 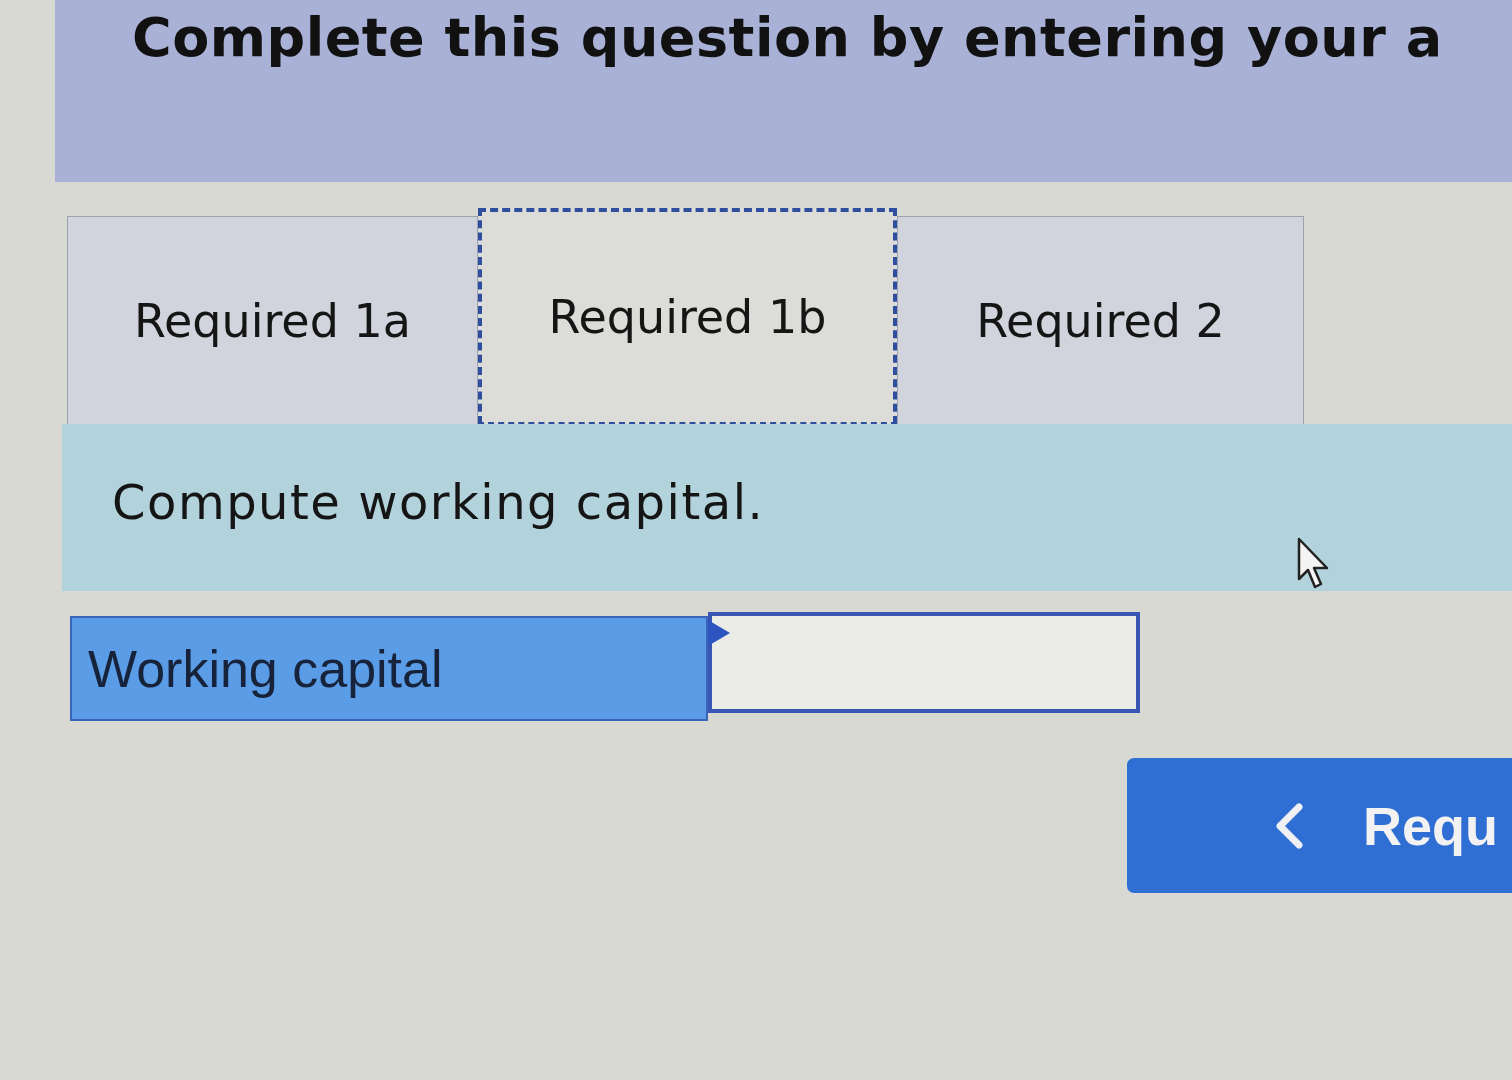 I want to click on tab: Required 2, so click(x=1100, y=320).